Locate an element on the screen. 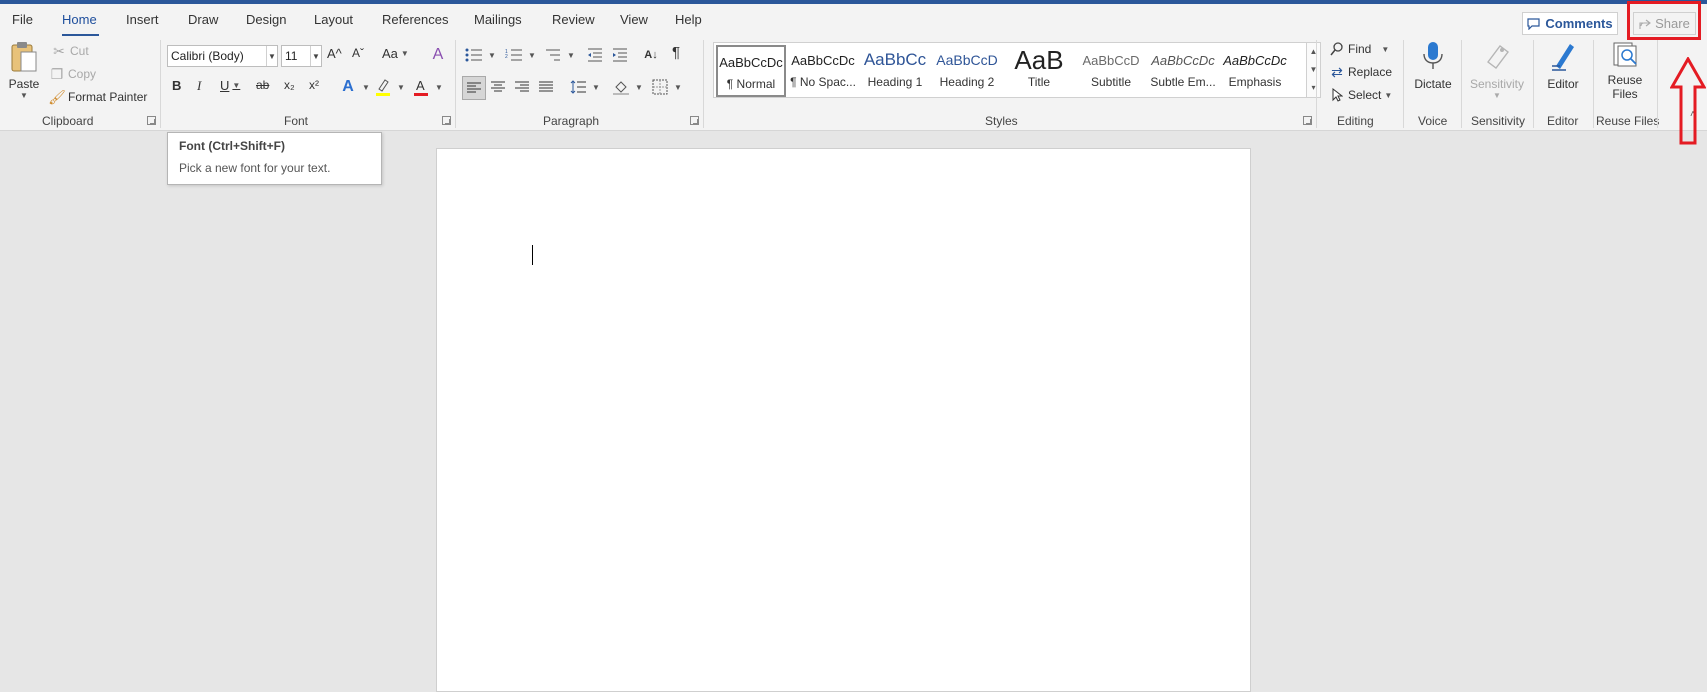 This screenshot has width=1707, height=692. italic-button: I is located at coordinates (199, 86).